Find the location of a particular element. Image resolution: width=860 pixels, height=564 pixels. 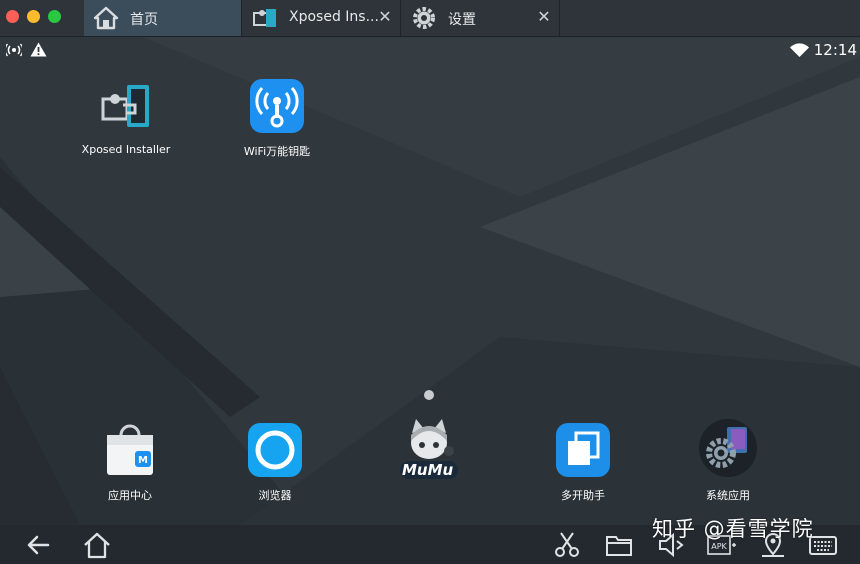

tab-xposed-installer: Xposed Ins... ✕ is located at coordinates (322, 18).